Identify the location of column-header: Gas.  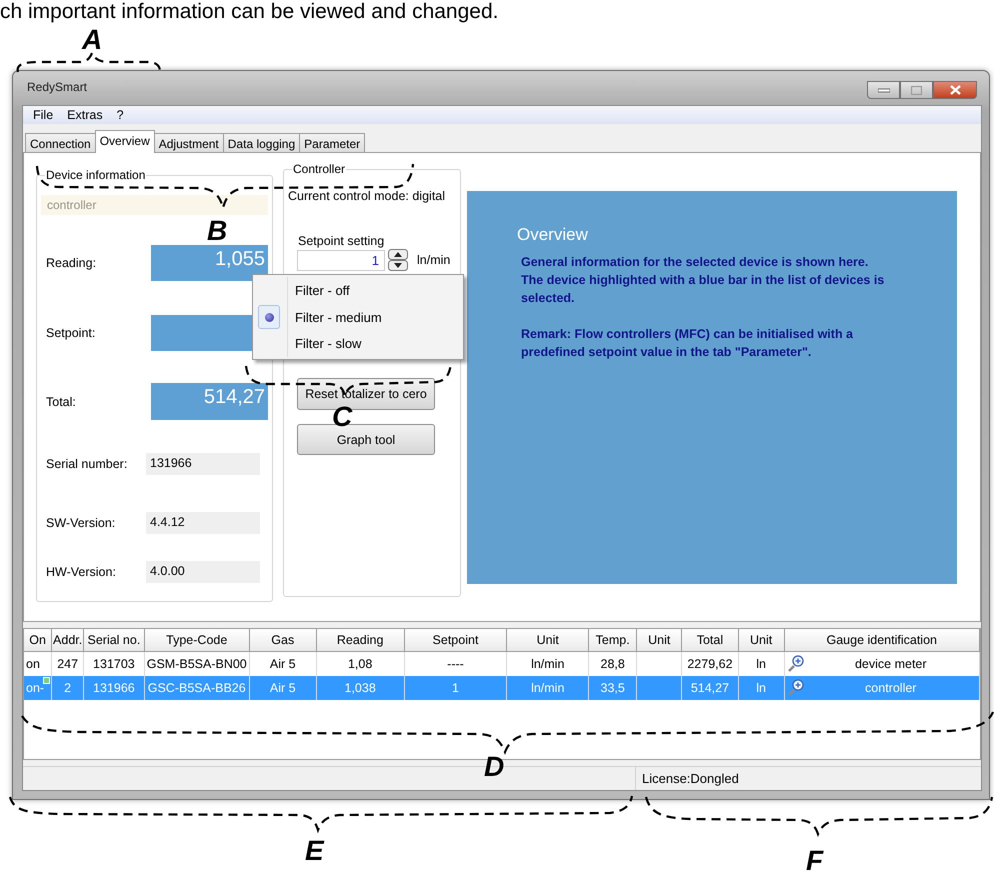
(282, 640).